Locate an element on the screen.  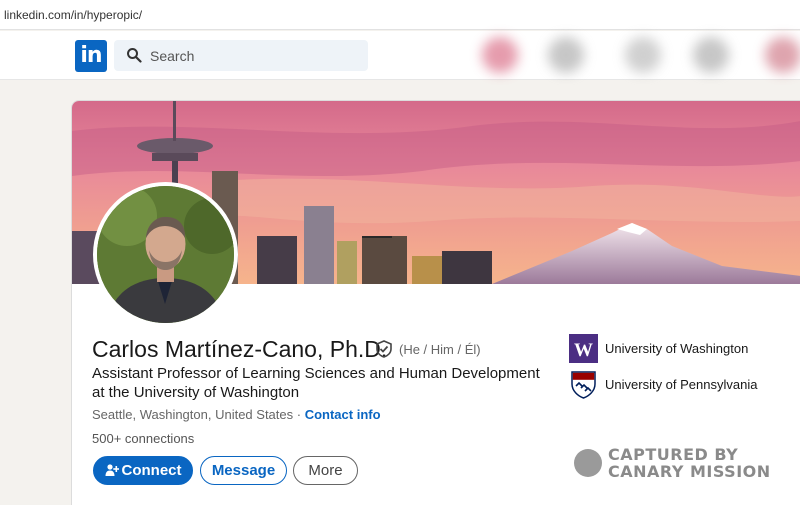
add-person-icon is located at coordinates (112, 470).